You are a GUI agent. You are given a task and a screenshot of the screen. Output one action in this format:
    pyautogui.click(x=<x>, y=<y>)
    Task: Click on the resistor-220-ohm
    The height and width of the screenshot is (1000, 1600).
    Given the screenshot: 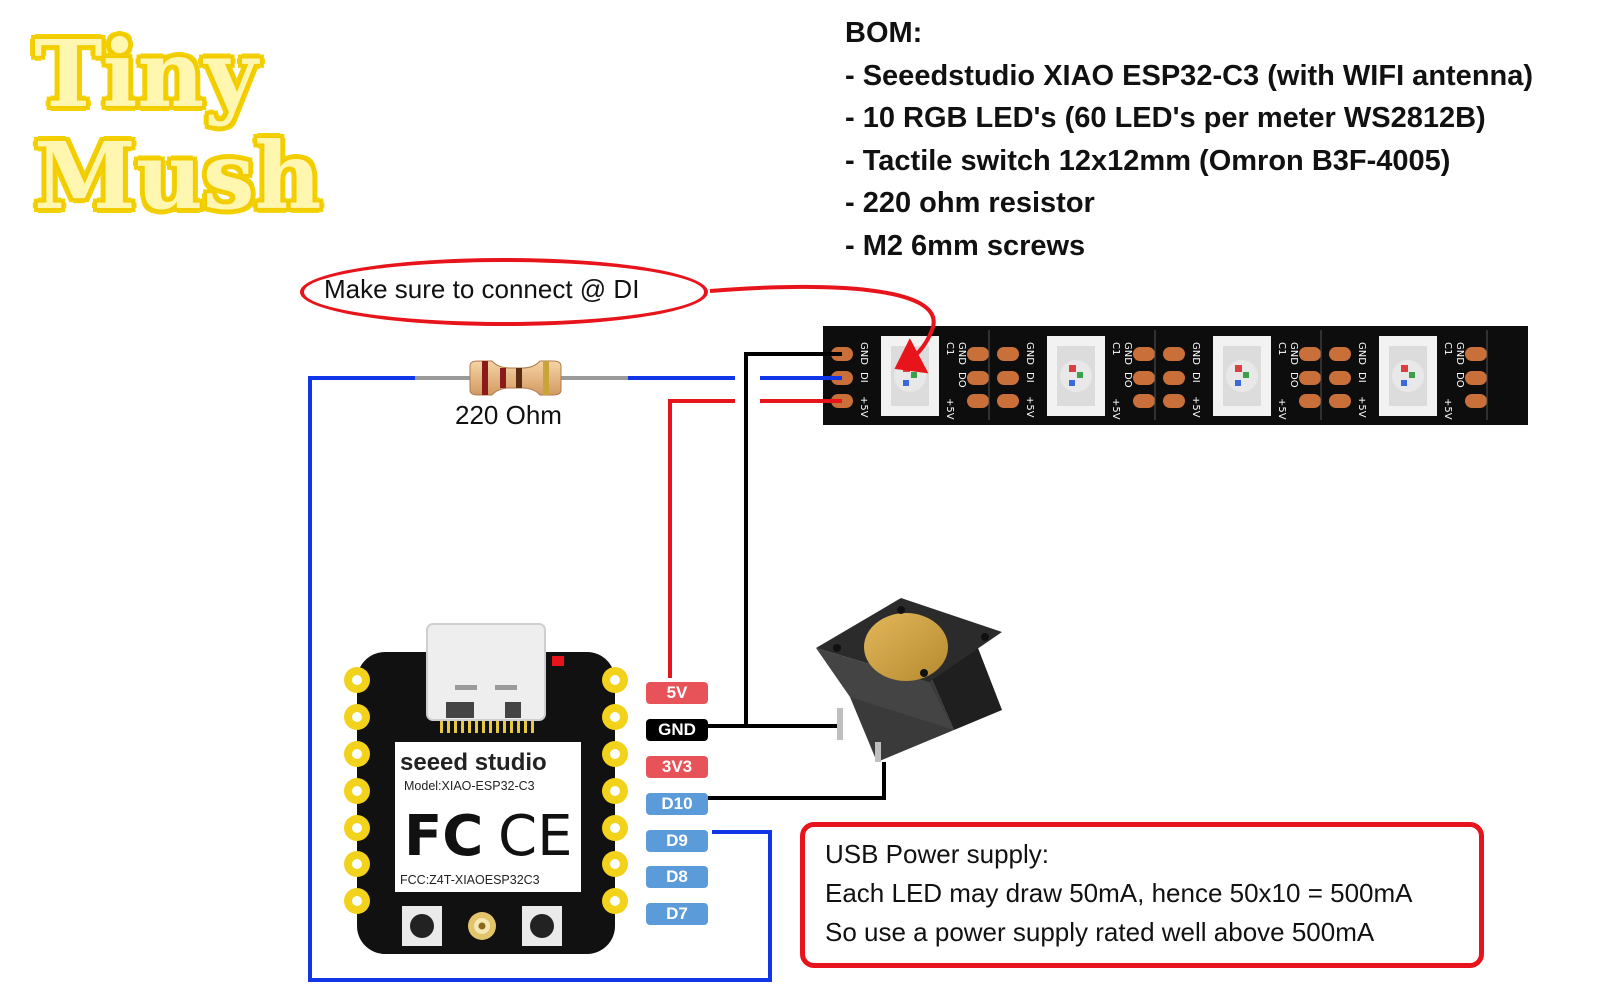 What is the action you would take?
    pyautogui.click(x=521, y=378)
    